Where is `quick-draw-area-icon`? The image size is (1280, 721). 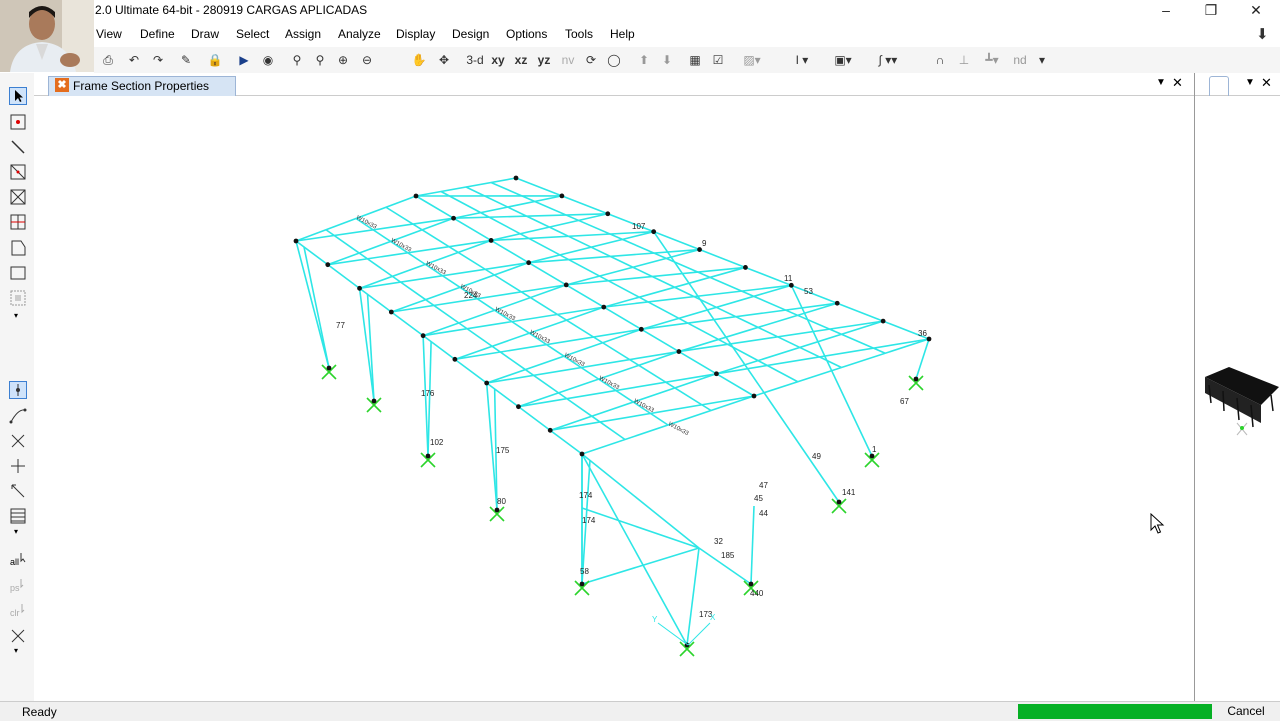 quick-draw-area-icon is located at coordinates (18, 298).